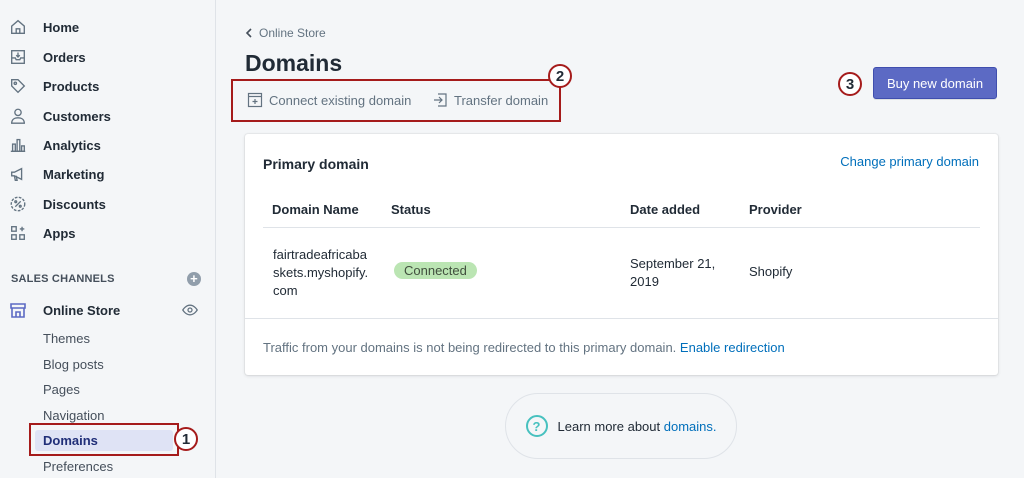  Describe the element at coordinates (61, 389) in the screenshot. I see `sidebar-subitem-pages: Pages` at that location.